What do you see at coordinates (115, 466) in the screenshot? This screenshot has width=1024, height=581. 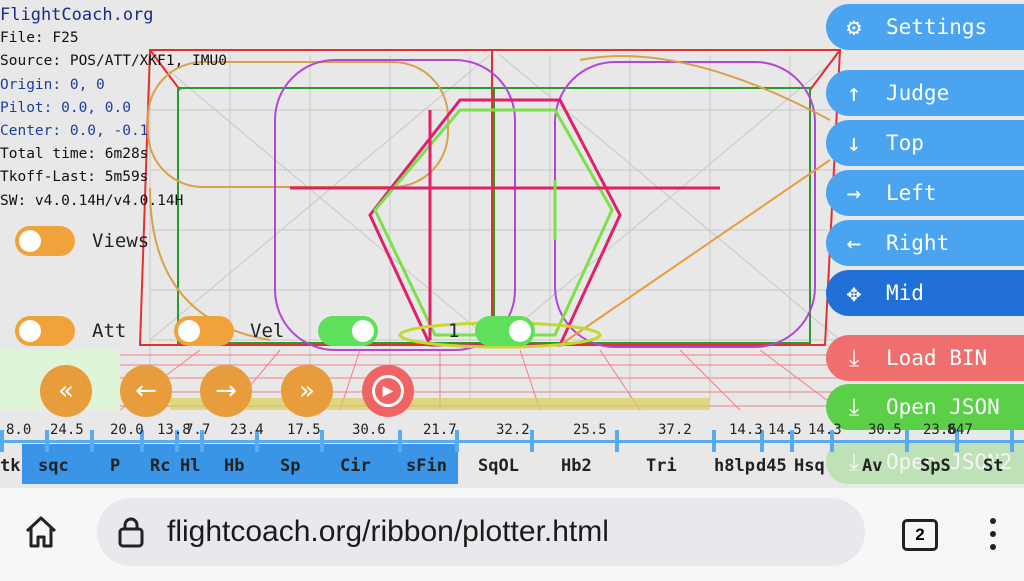 I see `maneuver-label: P` at bounding box center [115, 466].